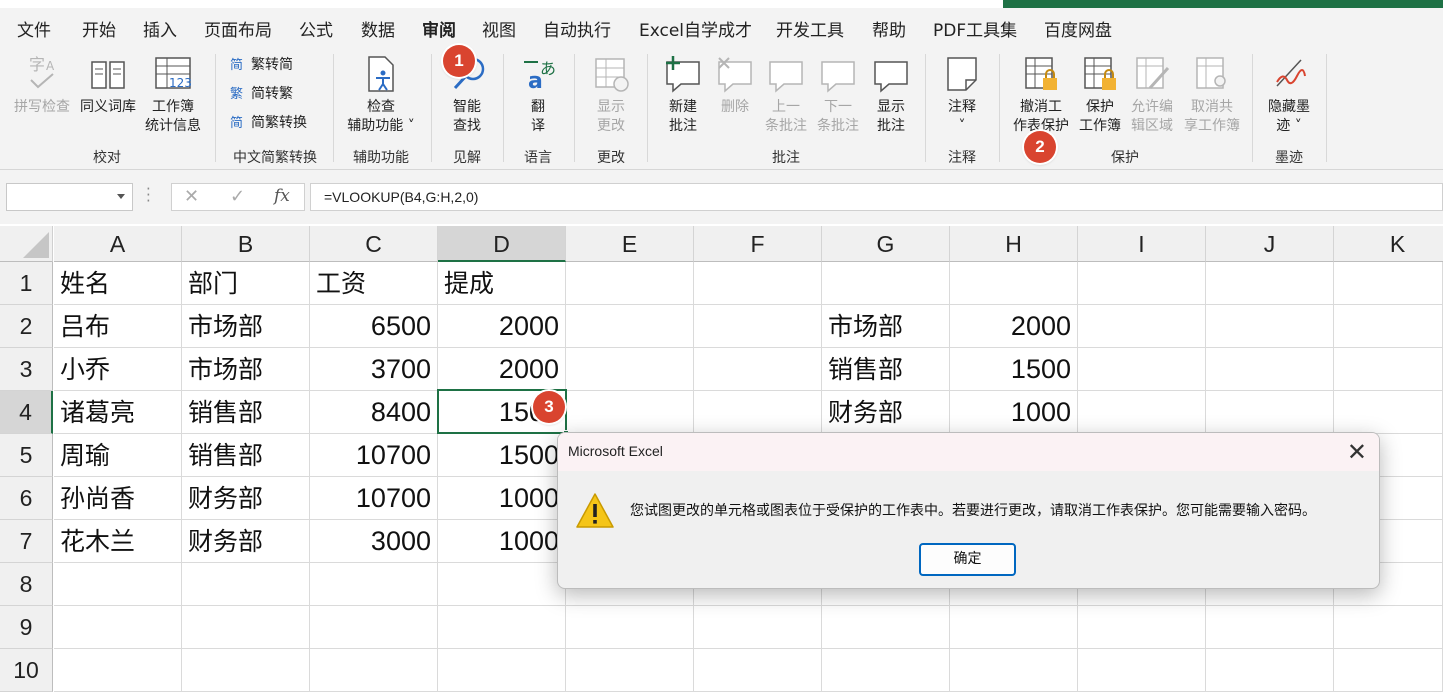 Image resolution: width=1443 pixels, height=698 pixels. Describe the element at coordinates (786, 95) in the screenshot. I see `previous-comment-button: 上一 条批注` at that location.